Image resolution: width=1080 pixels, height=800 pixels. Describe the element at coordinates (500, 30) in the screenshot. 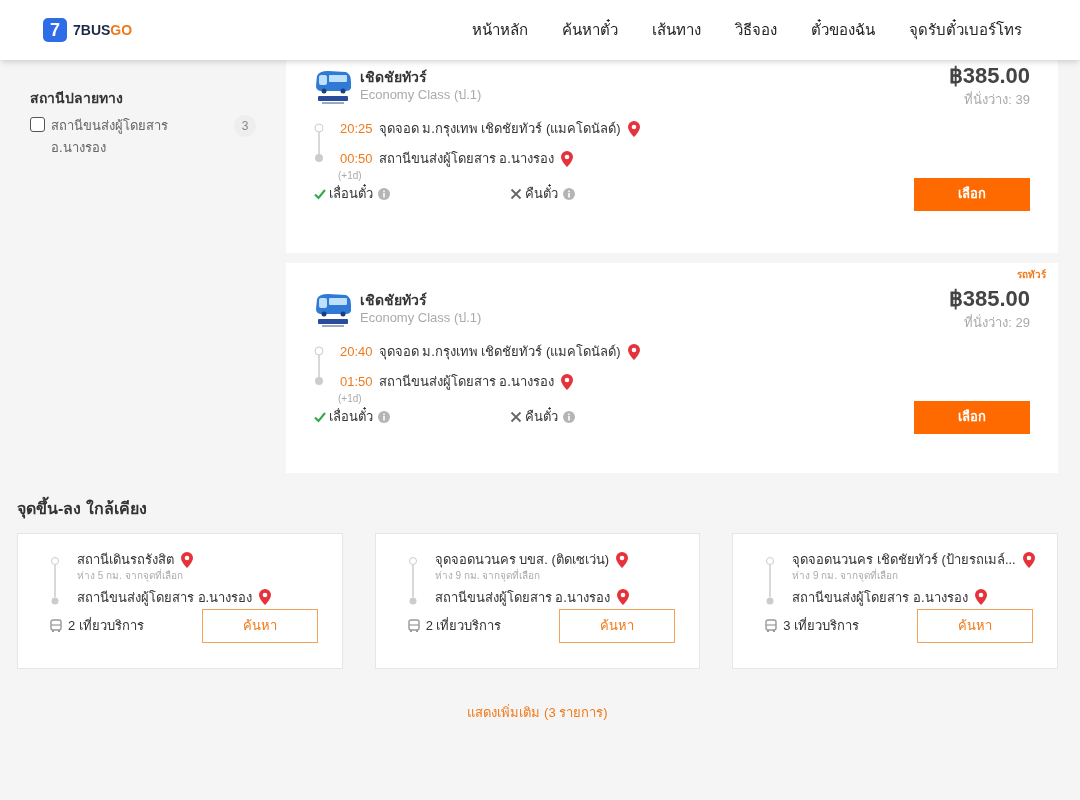

I see `nav-link: หน้าหลัก` at that location.